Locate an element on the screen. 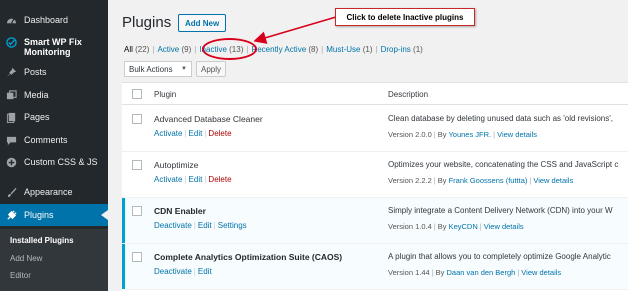  select-all-checkbox is located at coordinates (137, 94).